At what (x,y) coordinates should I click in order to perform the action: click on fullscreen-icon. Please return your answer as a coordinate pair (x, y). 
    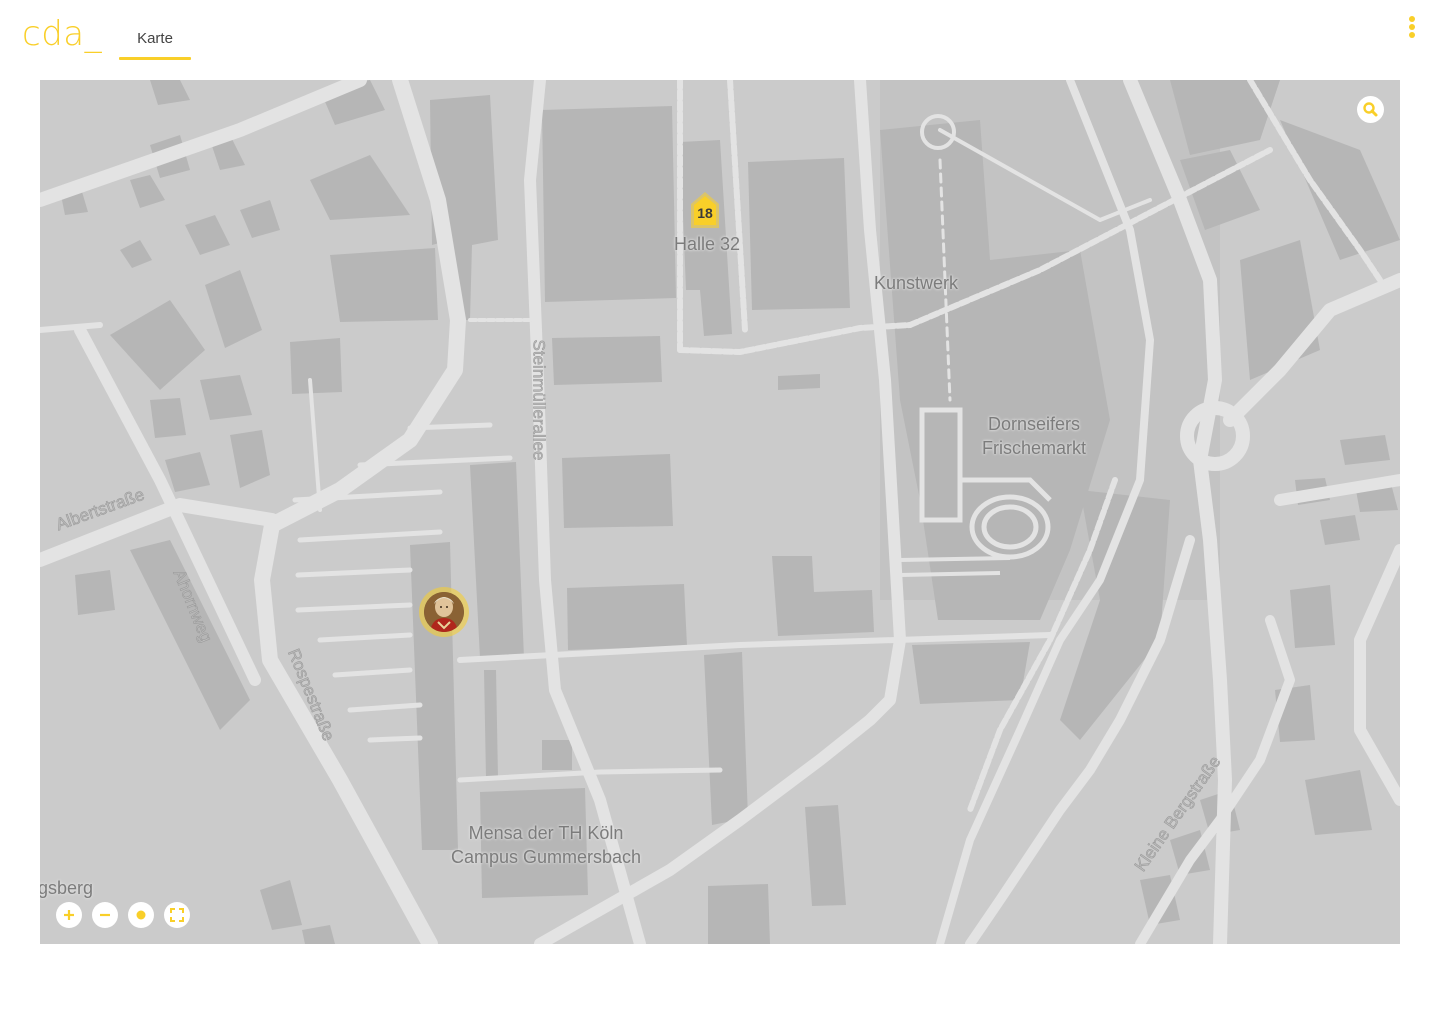
    Looking at the image, I should click on (177, 915).